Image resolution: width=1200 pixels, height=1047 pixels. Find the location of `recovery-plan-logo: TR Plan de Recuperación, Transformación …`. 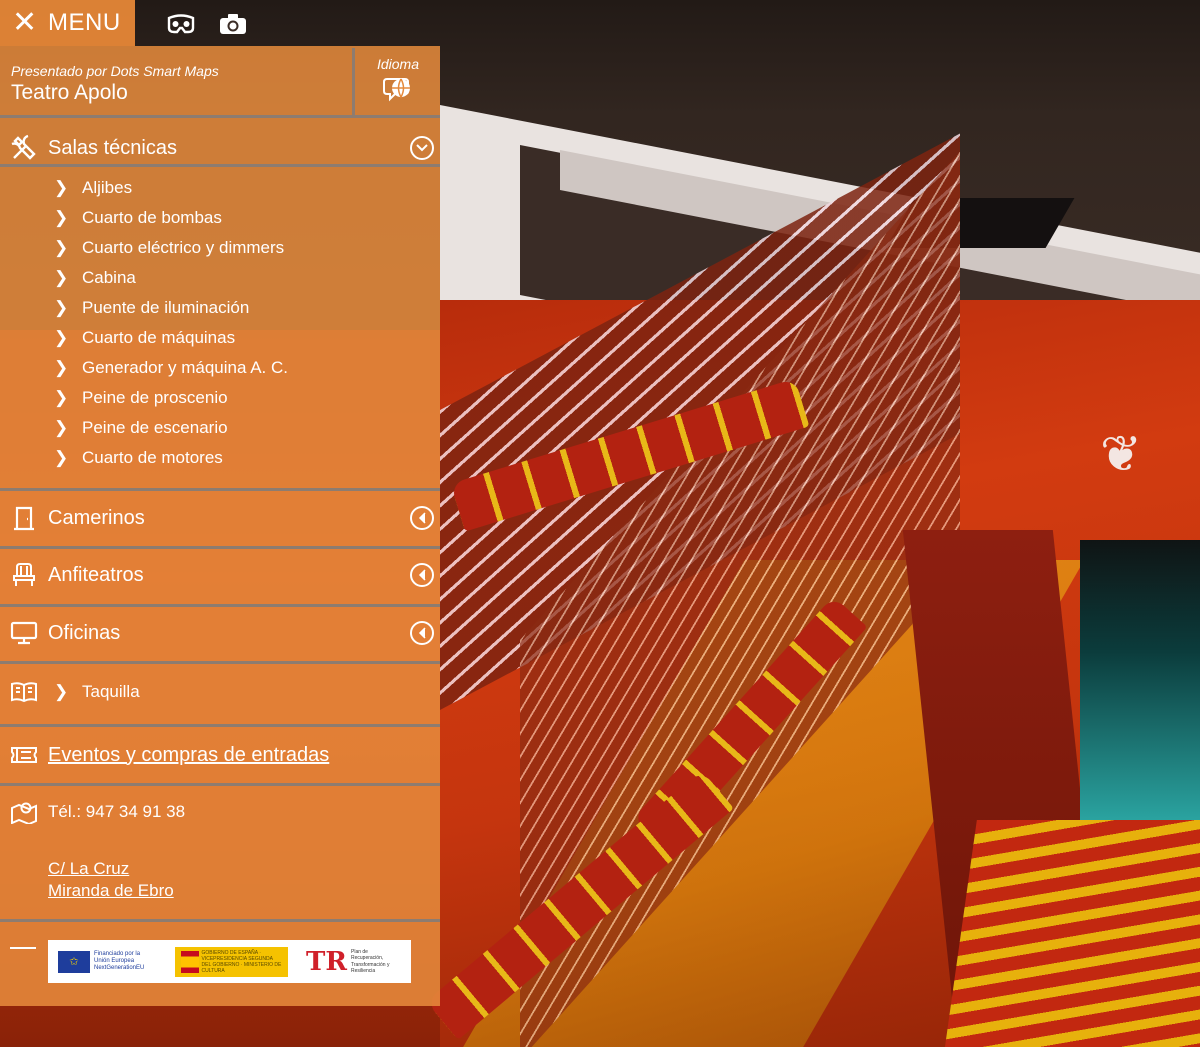

recovery-plan-logo: TR Plan de Recuperación, Transformación … is located at coordinates (348, 961).